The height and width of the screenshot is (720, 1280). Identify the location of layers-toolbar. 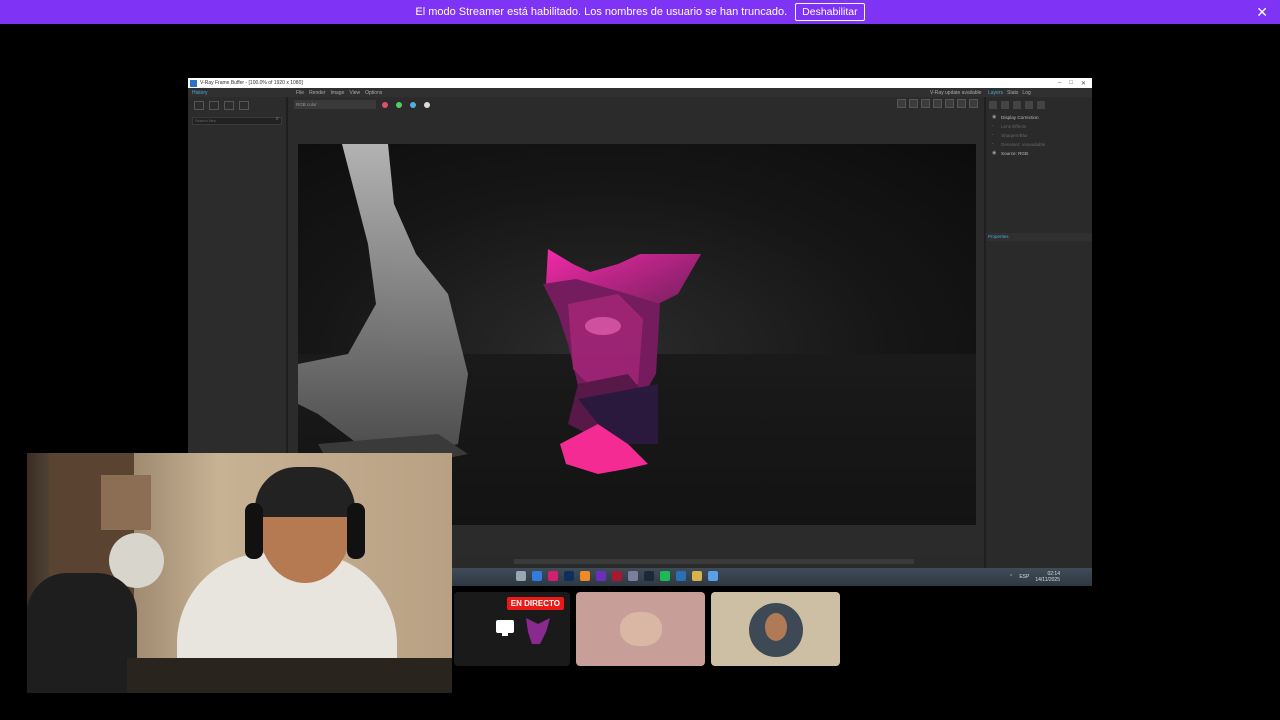
(1039, 105).